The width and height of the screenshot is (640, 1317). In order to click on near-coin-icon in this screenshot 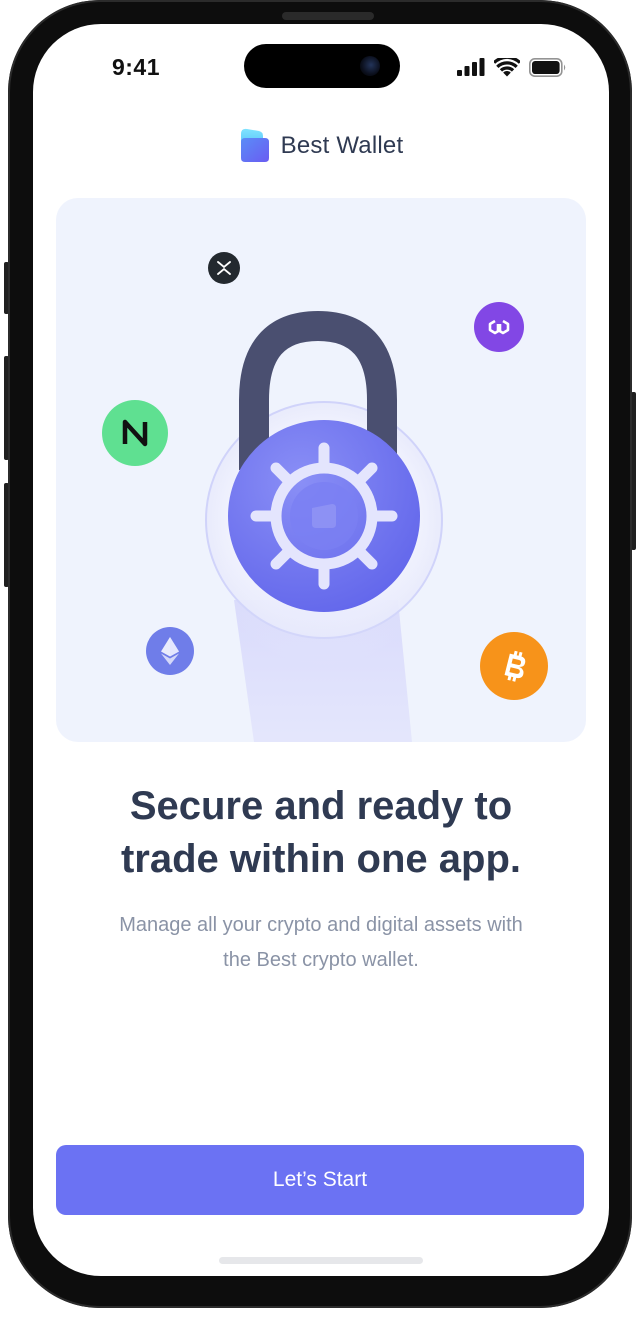, I will do `click(135, 433)`.